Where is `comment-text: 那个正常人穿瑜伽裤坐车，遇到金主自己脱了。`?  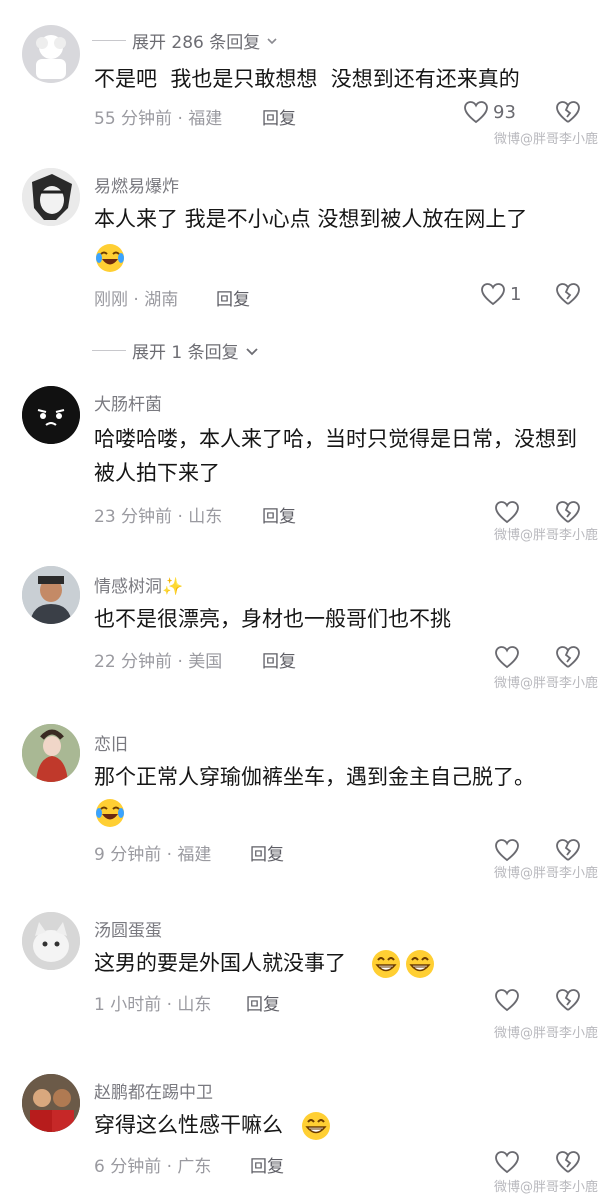
comment-text: 那个正常人穿瑜伽裤坐车，遇到金主自己脱了。 is located at coordinates (314, 777).